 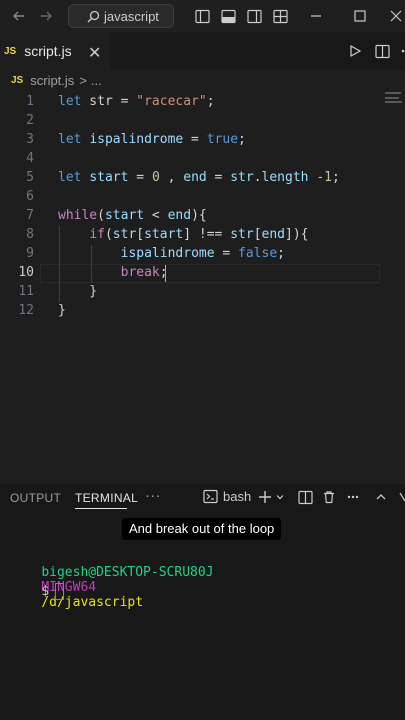 I want to click on code-token: while, so click(x=78, y=215).